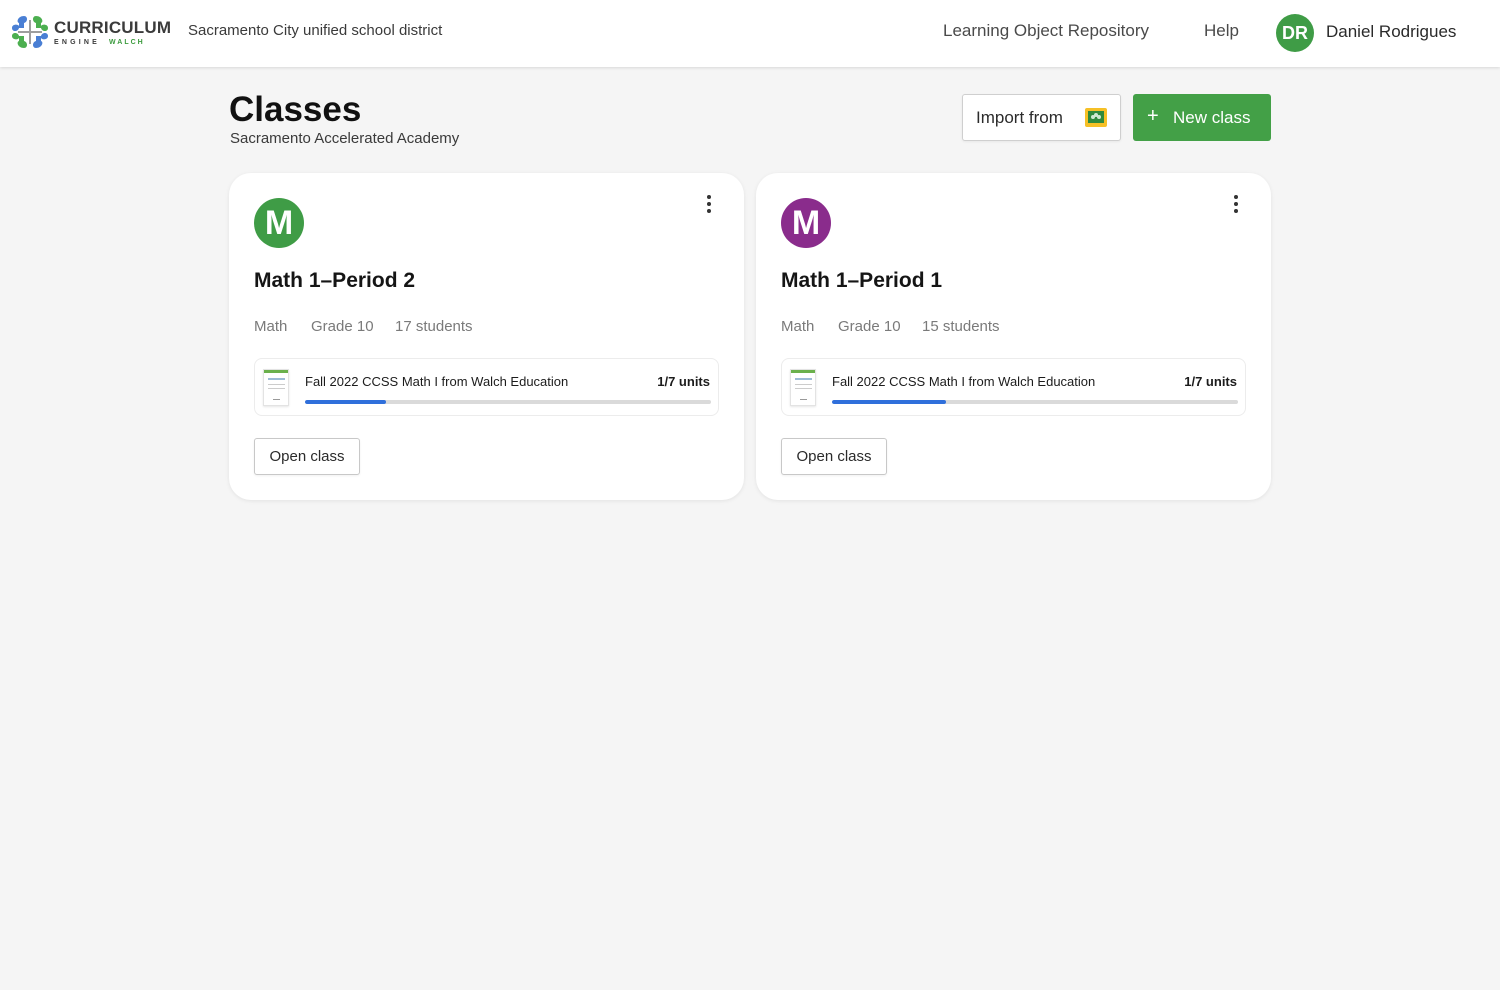 The height and width of the screenshot is (990, 1500). Describe the element at coordinates (315, 30) in the screenshot. I see `district-name: Sacramento City unified school district` at that location.